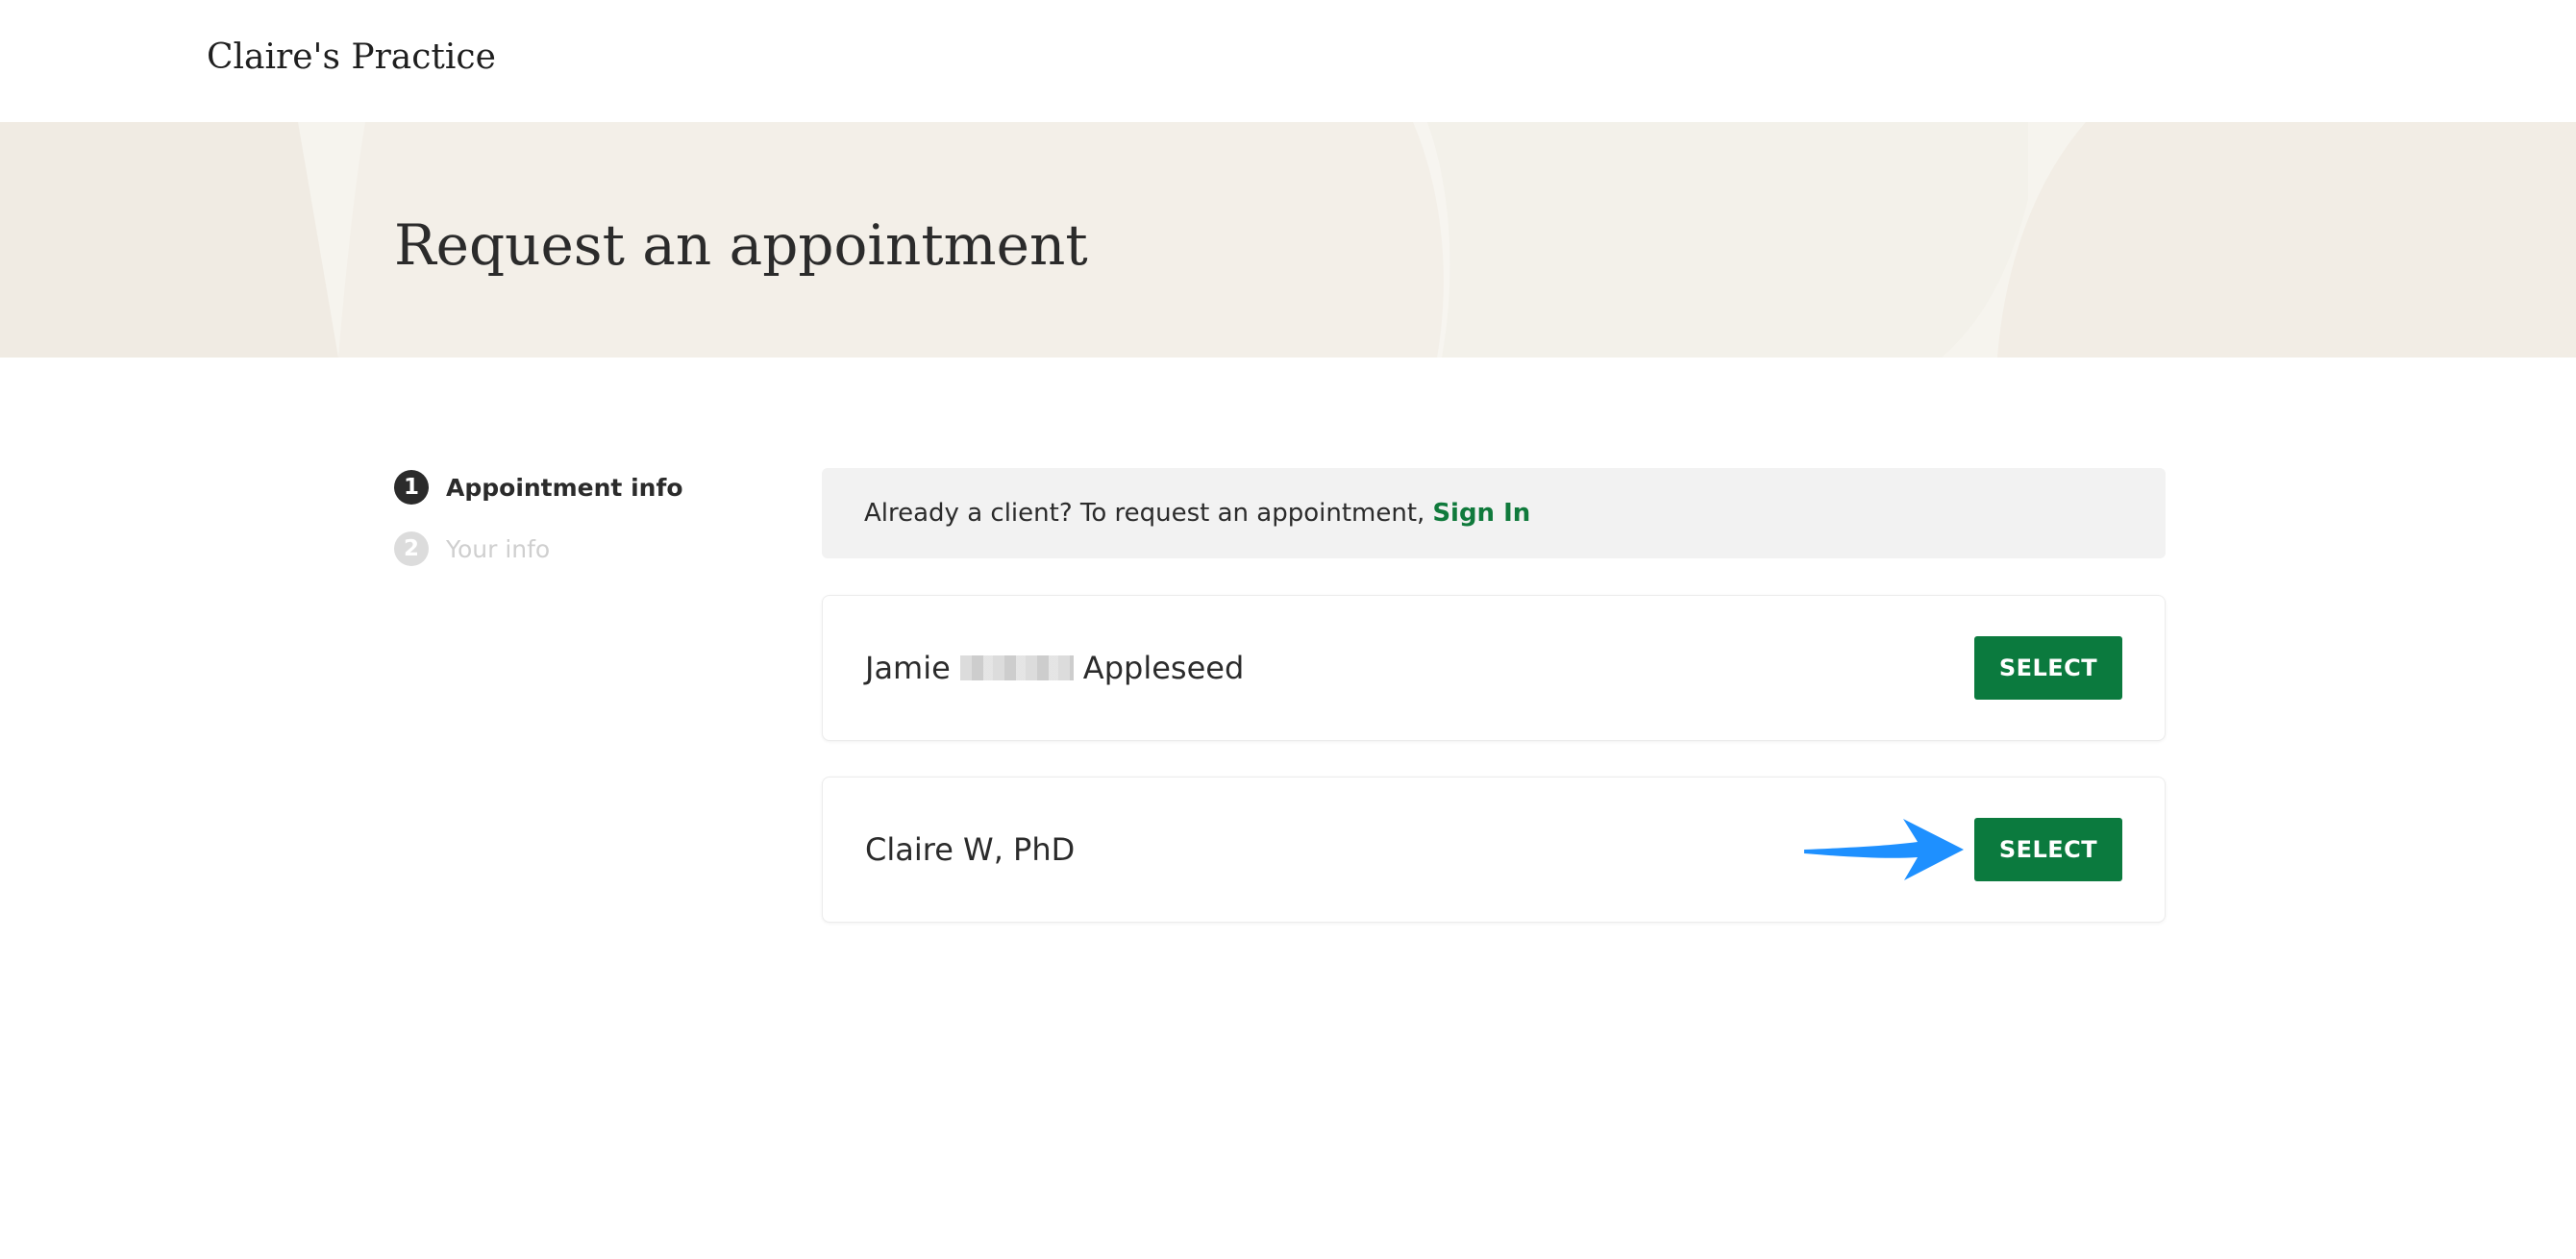 The image size is (2576, 1259). What do you see at coordinates (1481, 513) in the screenshot?
I see `sign-in-link: Sign In` at bounding box center [1481, 513].